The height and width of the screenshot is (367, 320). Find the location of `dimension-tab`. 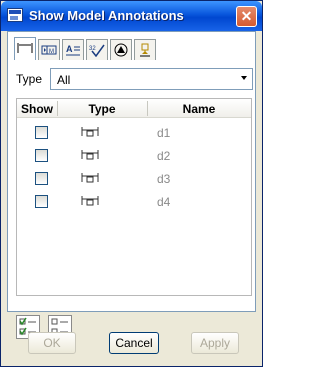

dimension-tab is located at coordinates (25, 48).